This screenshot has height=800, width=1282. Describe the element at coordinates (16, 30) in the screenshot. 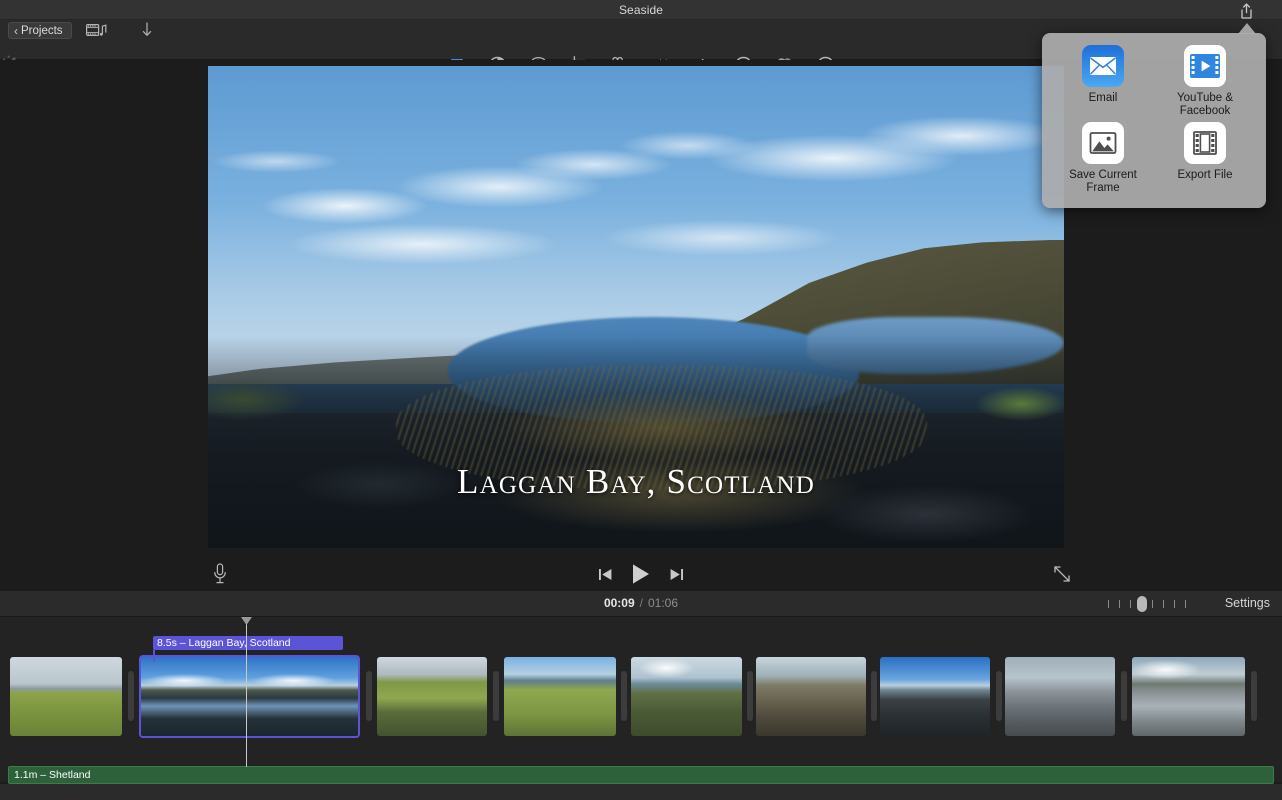

I see `chevron-left-icon: ‹` at that location.